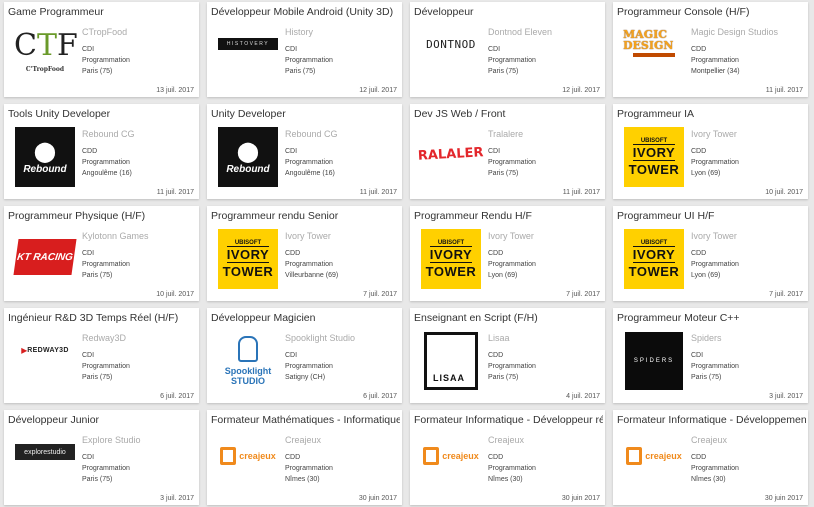 This screenshot has width=814, height=507. Describe the element at coordinates (583, 294) in the screenshot. I see `post-date: 7 juil. 2017` at that location.